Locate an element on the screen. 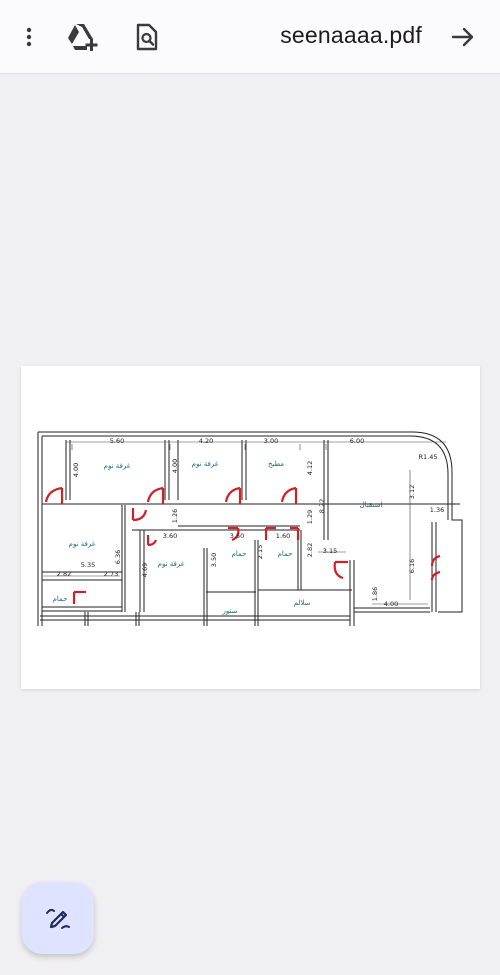  annotate-button is located at coordinates (58, 918).